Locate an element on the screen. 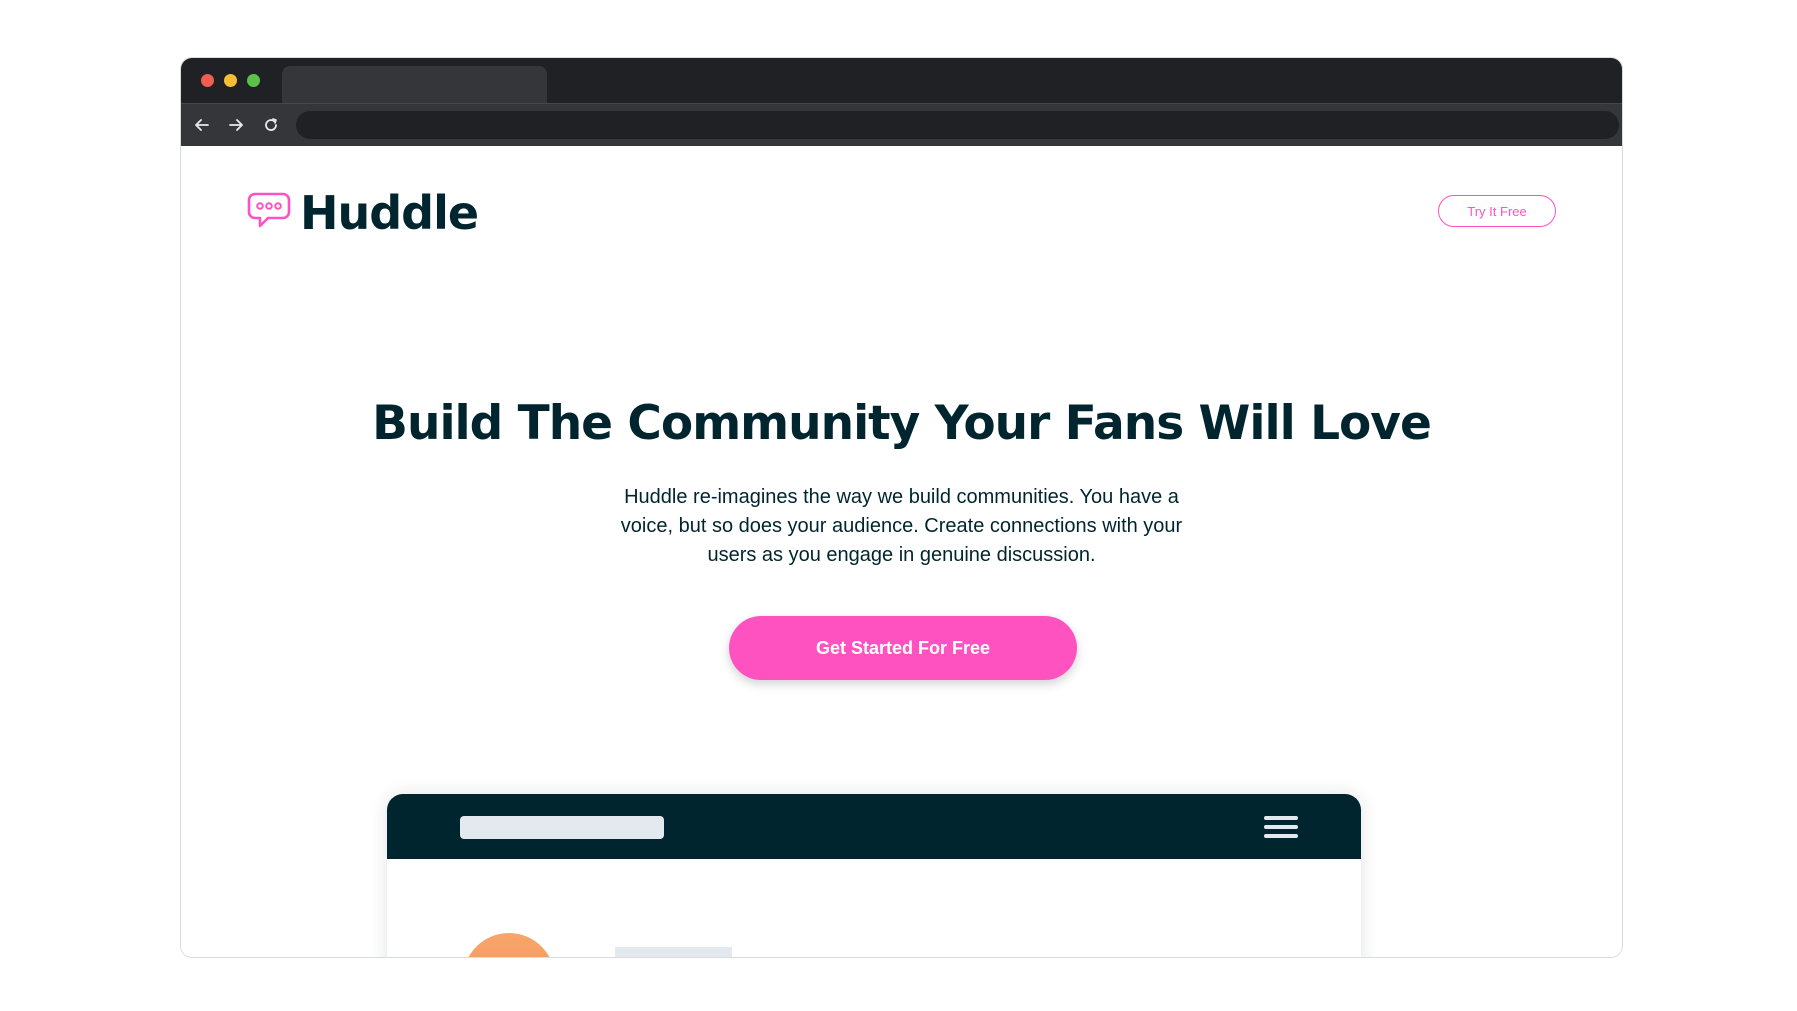 Image resolution: width=1797 pixels, height=1011 pixels. reload-icon is located at coordinates (271, 125).